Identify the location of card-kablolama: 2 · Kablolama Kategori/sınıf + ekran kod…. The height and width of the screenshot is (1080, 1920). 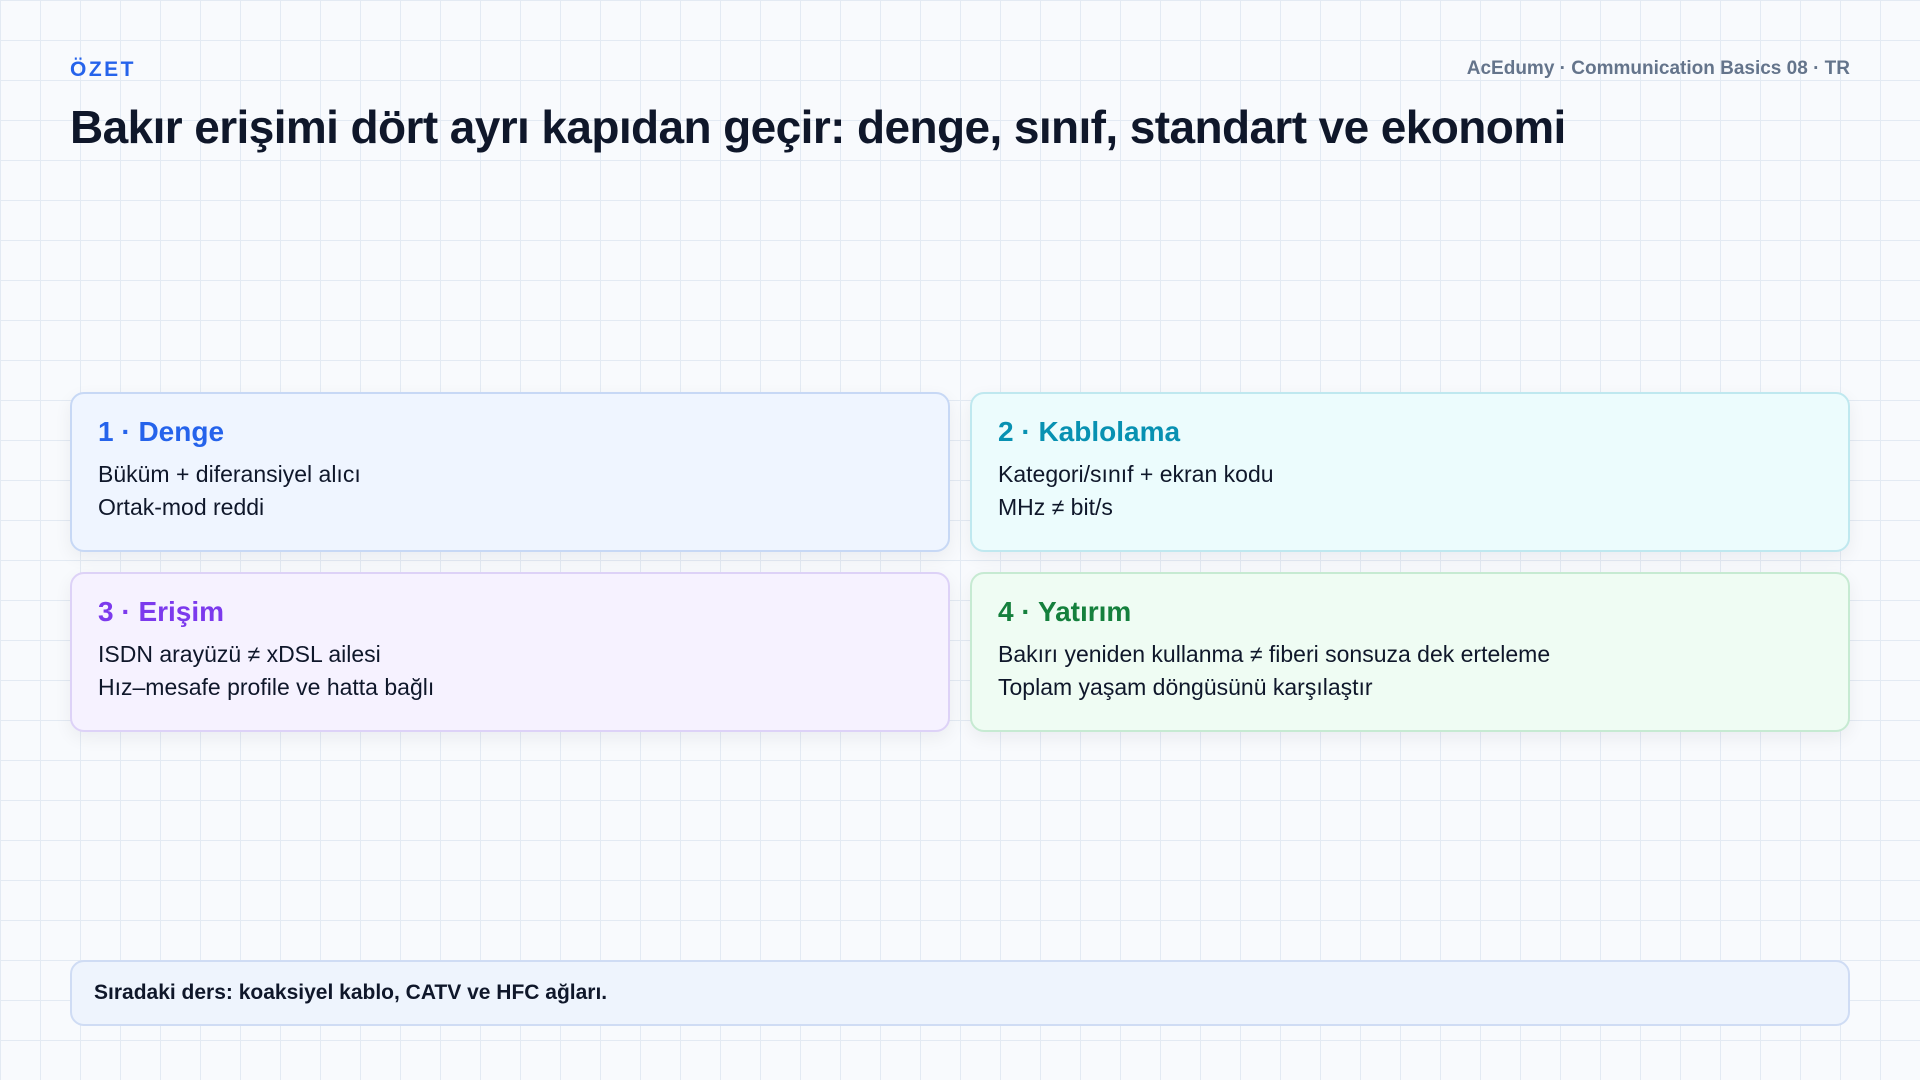
(1410, 472).